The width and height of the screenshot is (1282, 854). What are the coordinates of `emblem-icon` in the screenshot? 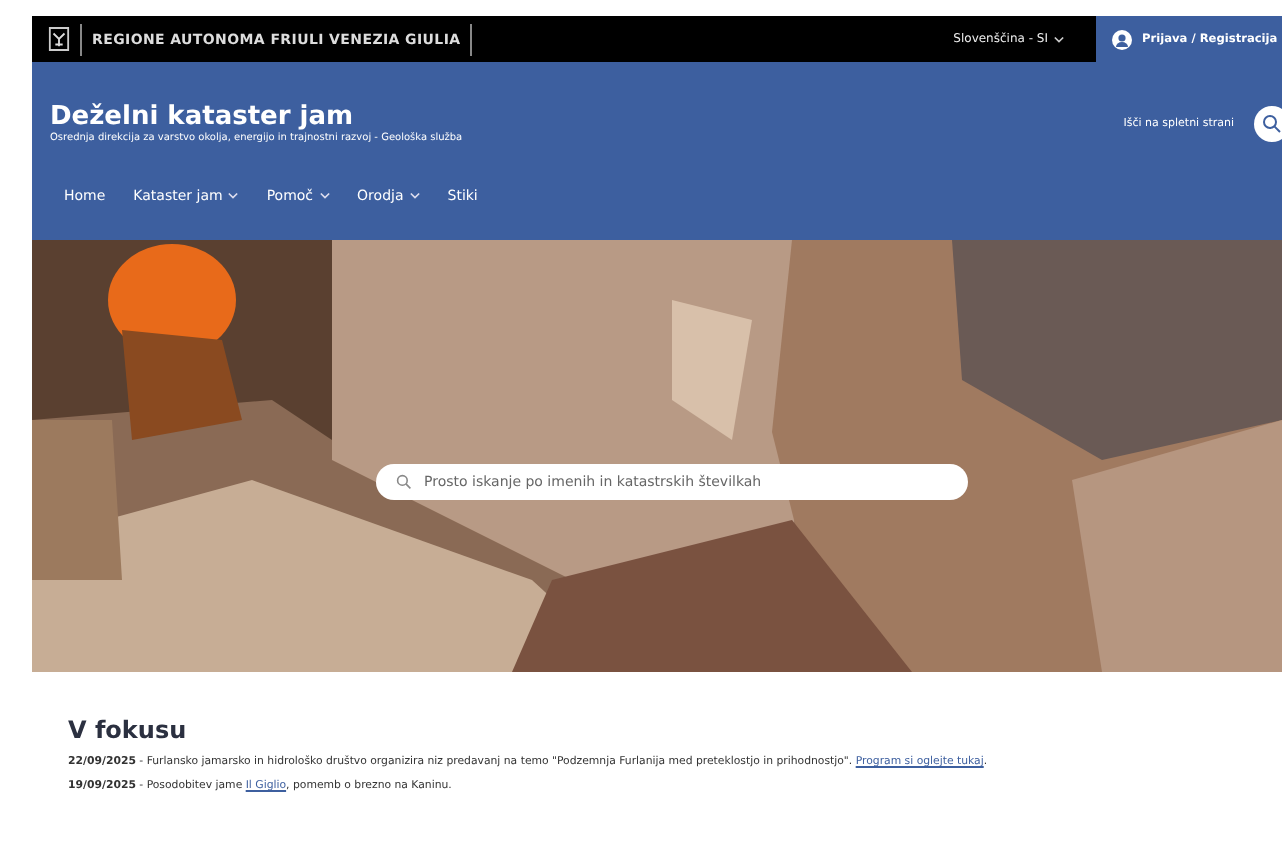 It's located at (59, 39).